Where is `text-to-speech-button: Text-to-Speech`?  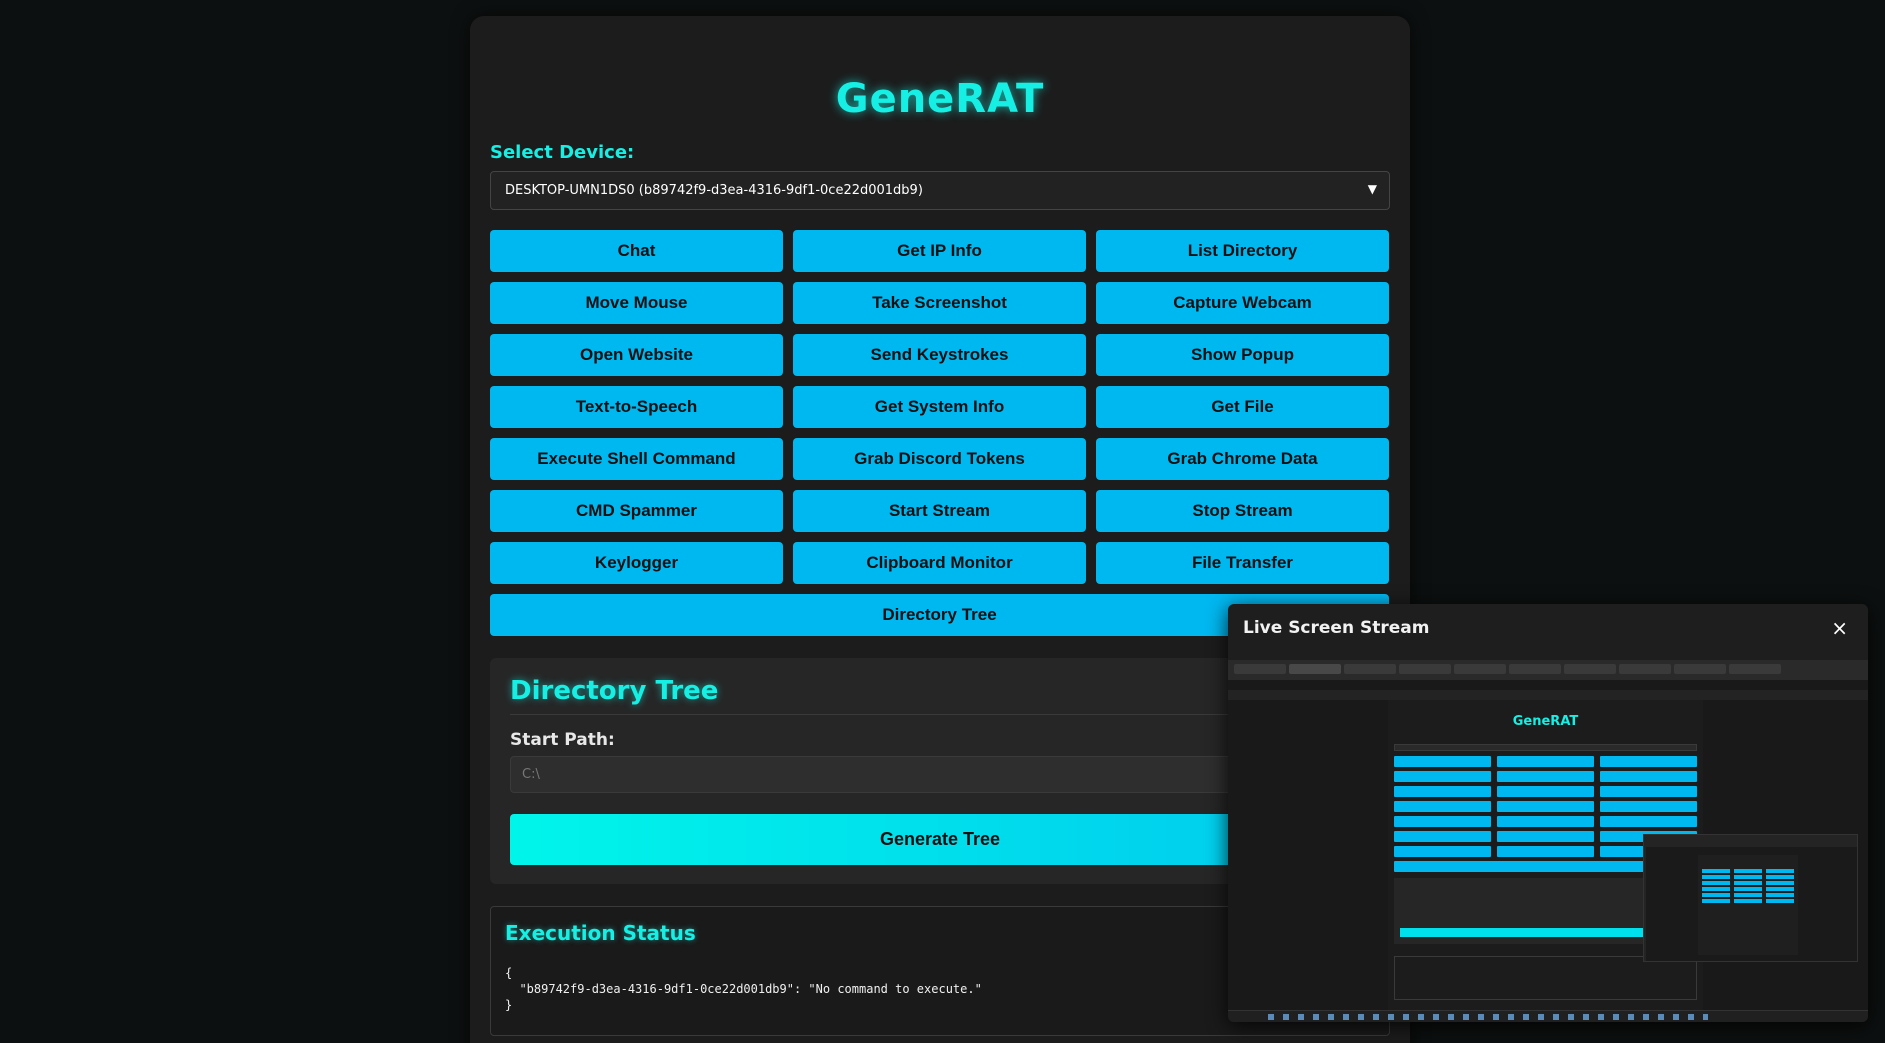 text-to-speech-button: Text-to-Speech is located at coordinates (636, 407).